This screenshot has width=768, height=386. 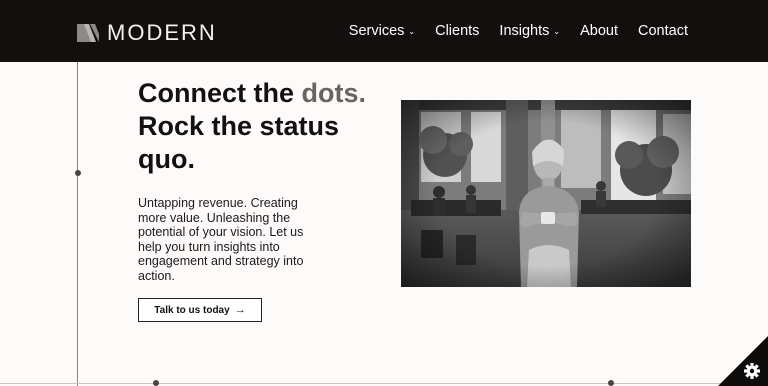 I want to click on arrow-right-icon: →, so click(x=240, y=310).